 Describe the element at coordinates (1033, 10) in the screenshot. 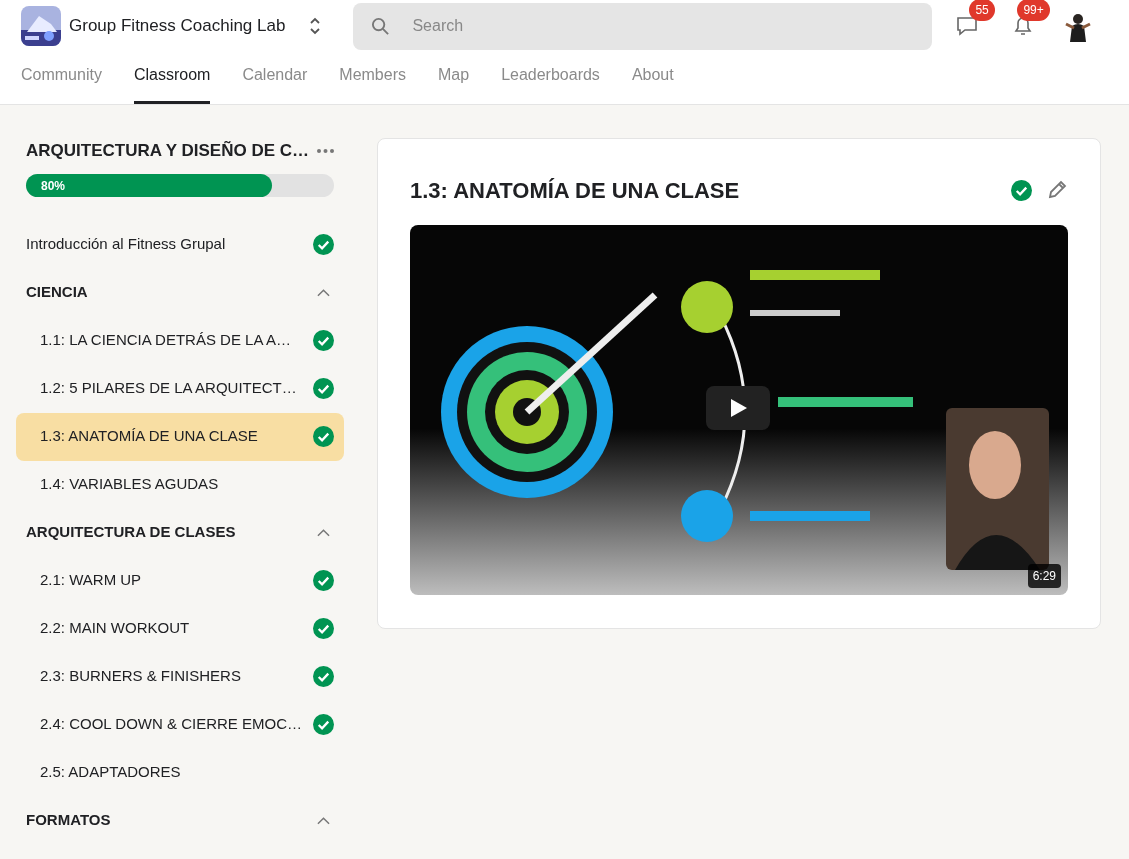

I see `notification-badge: 99+` at that location.